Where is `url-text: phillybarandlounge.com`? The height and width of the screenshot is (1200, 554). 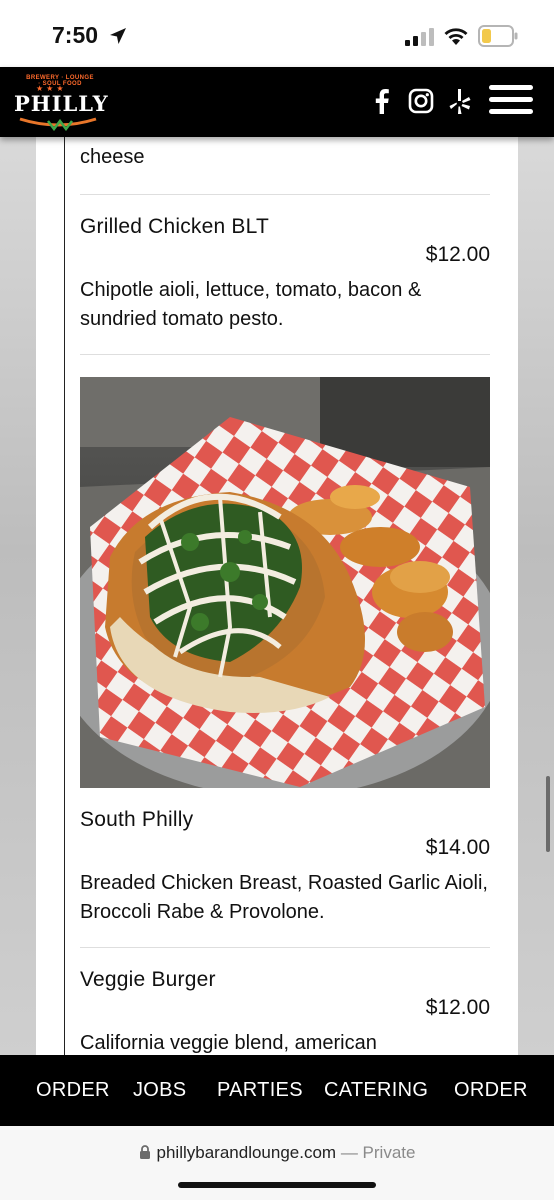 url-text: phillybarandlounge.com is located at coordinates (246, 1152).